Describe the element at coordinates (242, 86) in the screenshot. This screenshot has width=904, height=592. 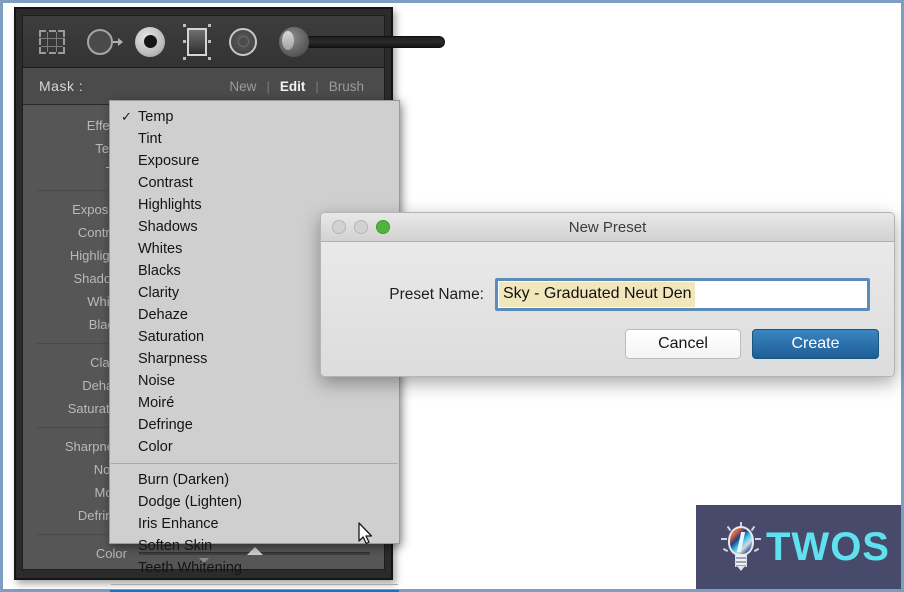
I see `mask-mode-new: New` at that location.